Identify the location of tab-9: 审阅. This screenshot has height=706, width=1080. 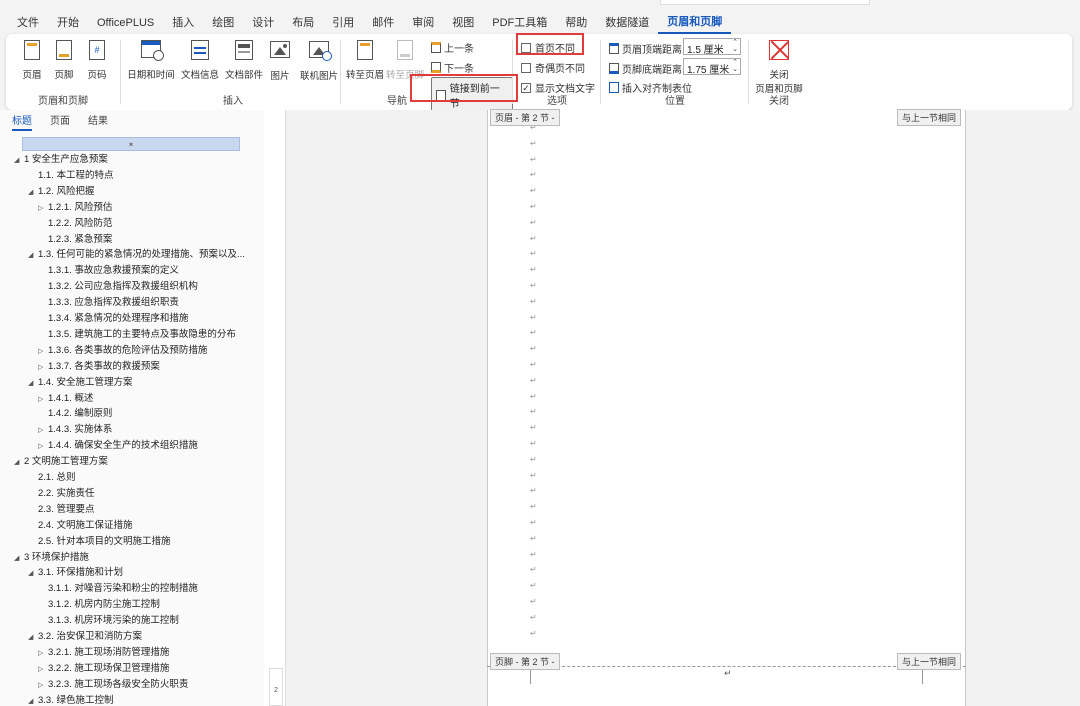
(423, 23).